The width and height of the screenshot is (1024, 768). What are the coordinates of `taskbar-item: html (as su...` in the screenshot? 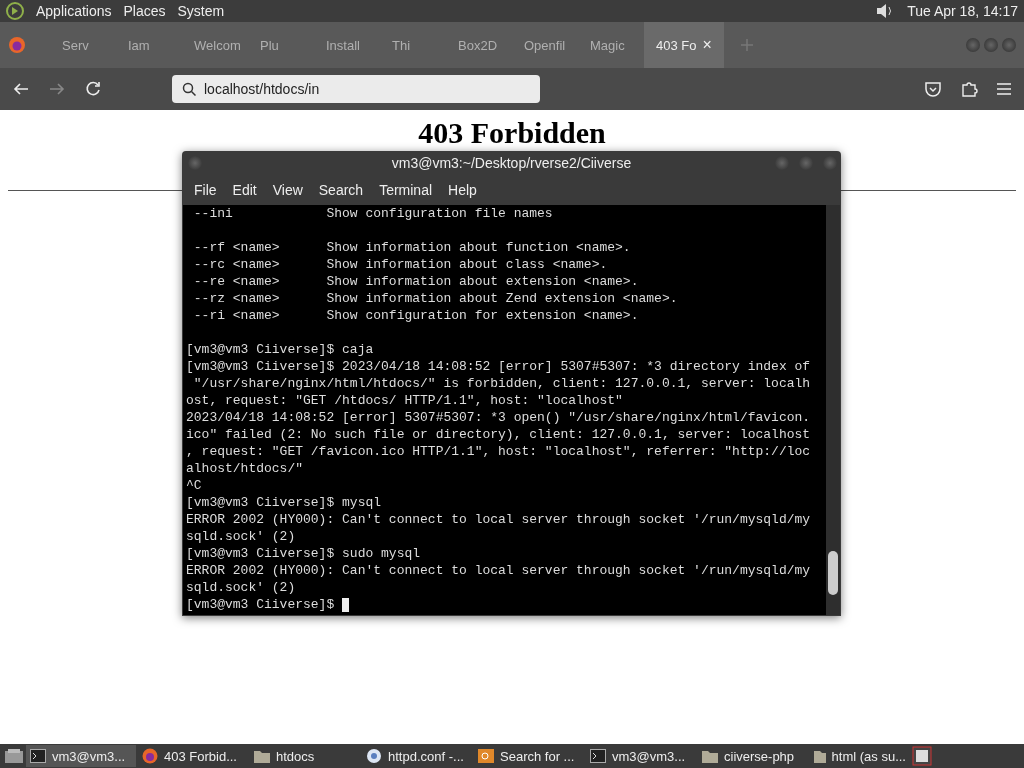 It's located at (860, 756).